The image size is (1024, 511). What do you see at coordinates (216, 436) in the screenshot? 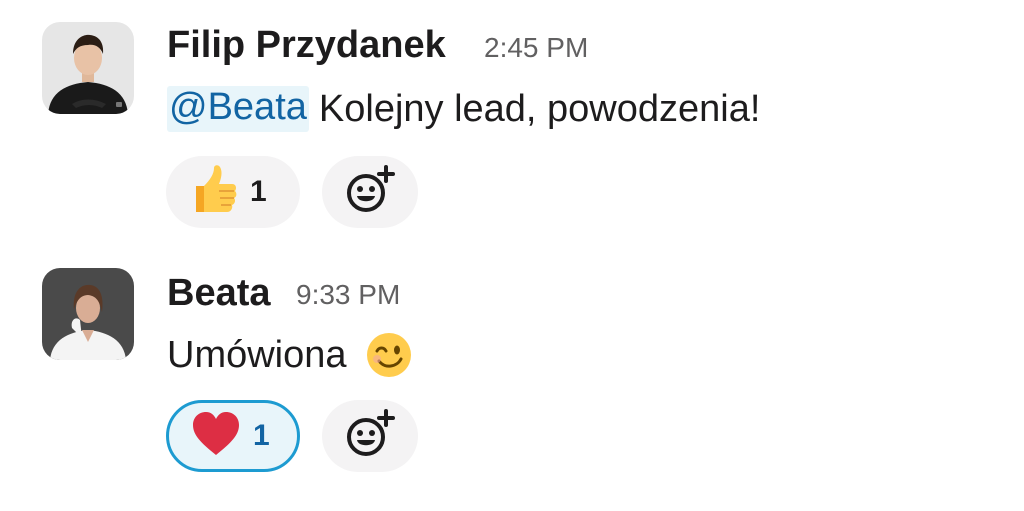
I see `red-heart-icon` at bounding box center [216, 436].